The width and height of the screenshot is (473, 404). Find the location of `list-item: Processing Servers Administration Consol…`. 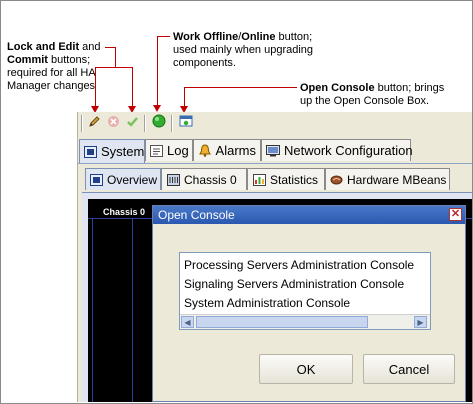

list-item: Processing Servers Administration Consol… is located at coordinates (299, 265).